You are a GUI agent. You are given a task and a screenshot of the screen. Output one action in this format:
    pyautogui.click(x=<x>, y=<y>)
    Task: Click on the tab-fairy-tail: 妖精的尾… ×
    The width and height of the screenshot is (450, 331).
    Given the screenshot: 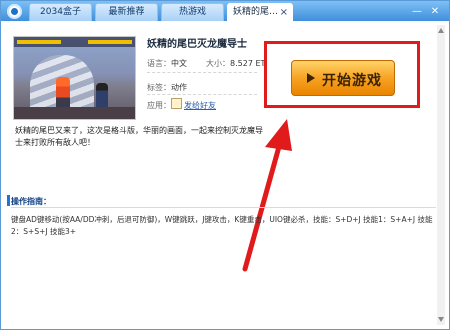 What is the action you would take?
    pyautogui.click(x=260, y=12)
    